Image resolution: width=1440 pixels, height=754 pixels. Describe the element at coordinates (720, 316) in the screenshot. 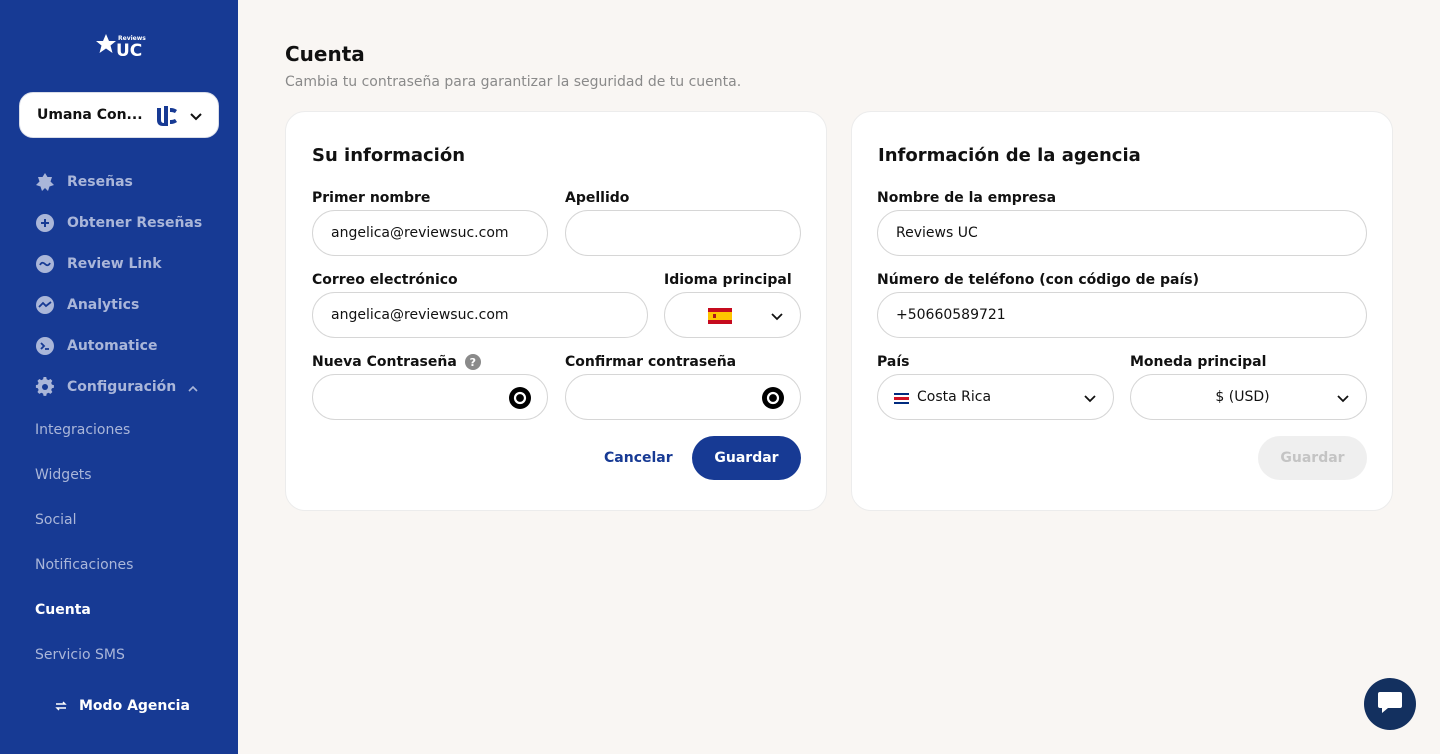

I see `spain-flag-icon` at that location.